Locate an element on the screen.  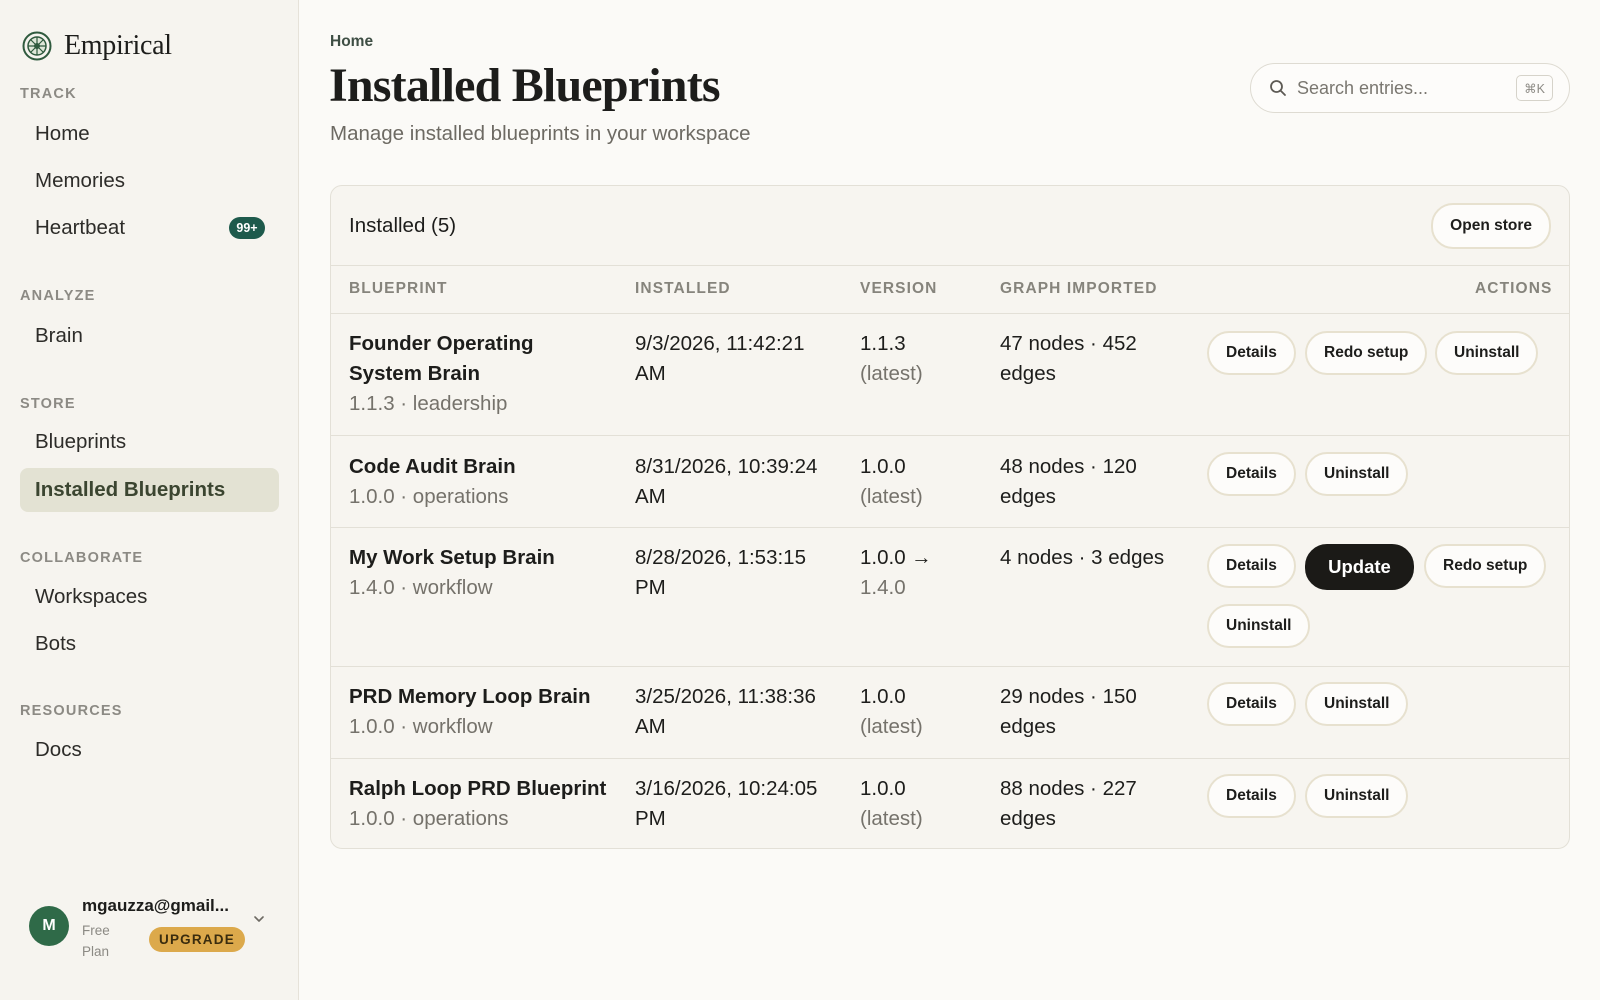
section-label-collaborate: COLLABORATE is located at coordinates (82, 558).